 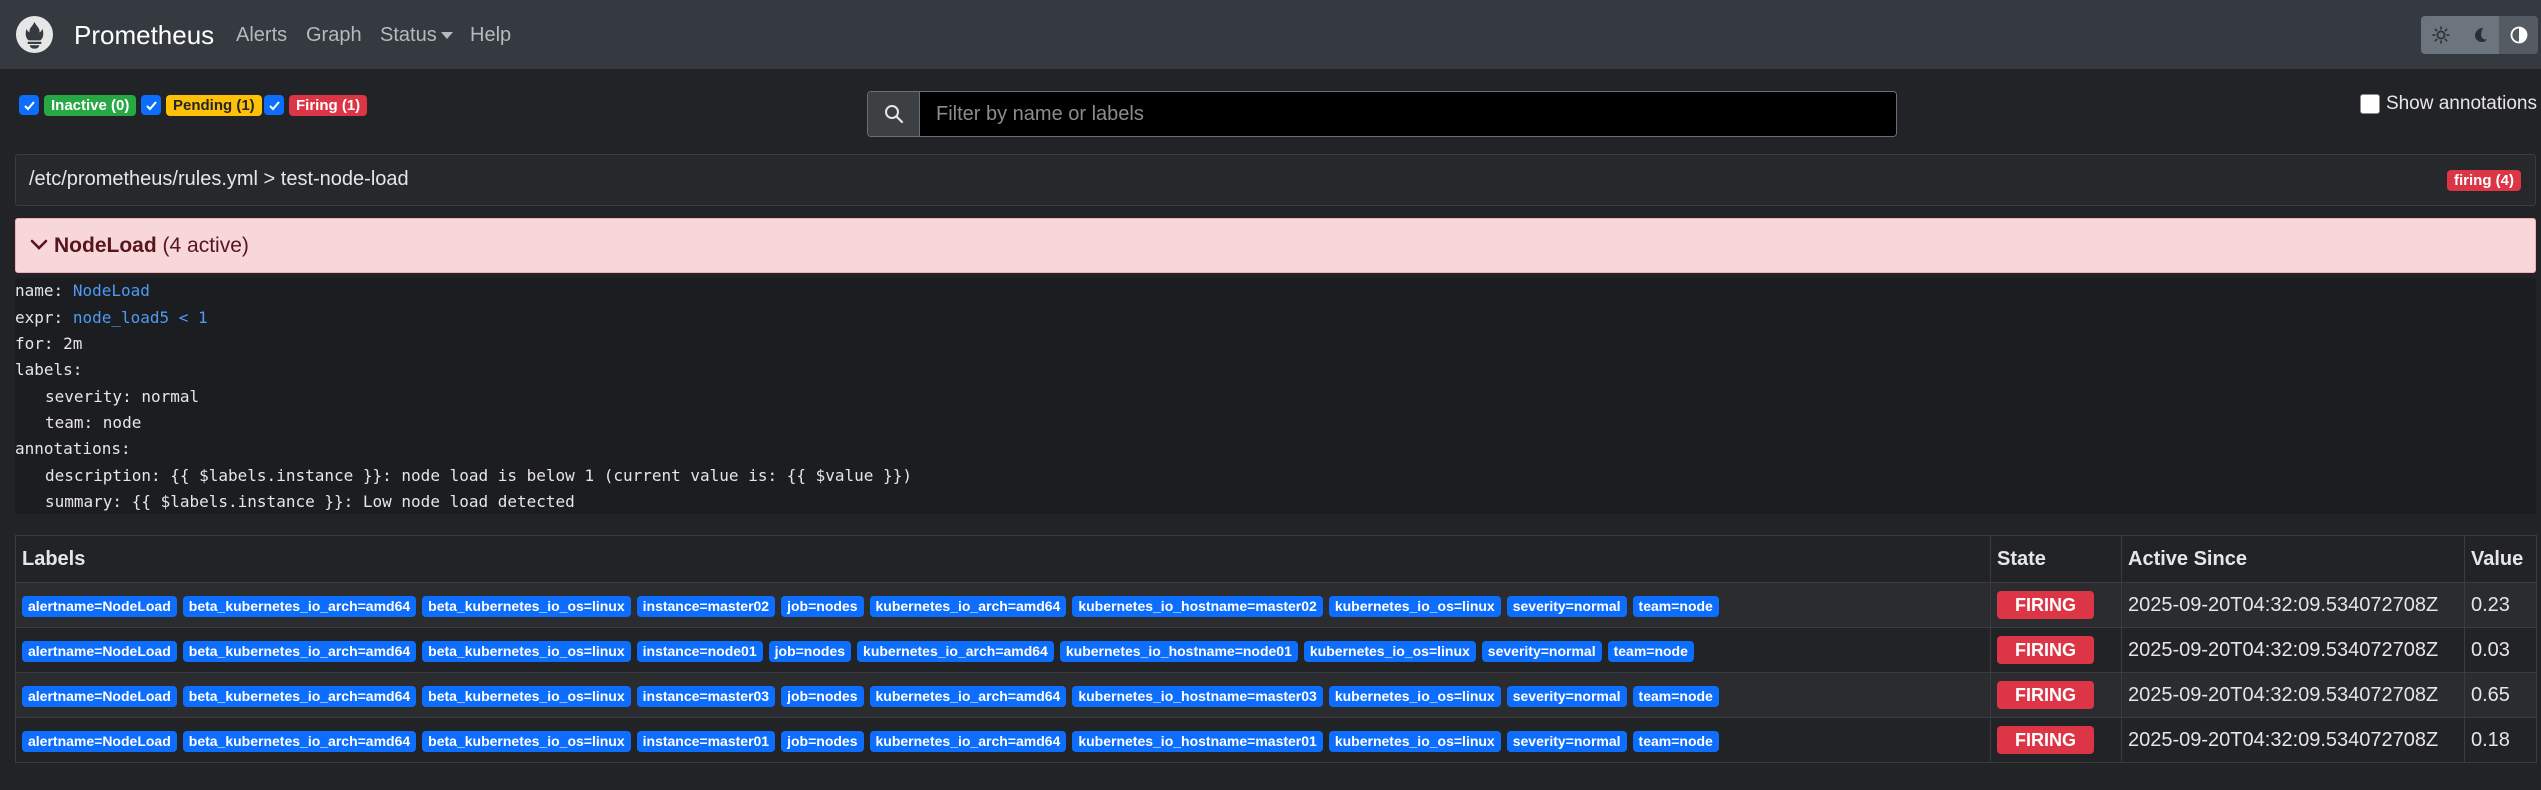 I want to click on value-cell: 0.18, so click(x=2500, y=740).